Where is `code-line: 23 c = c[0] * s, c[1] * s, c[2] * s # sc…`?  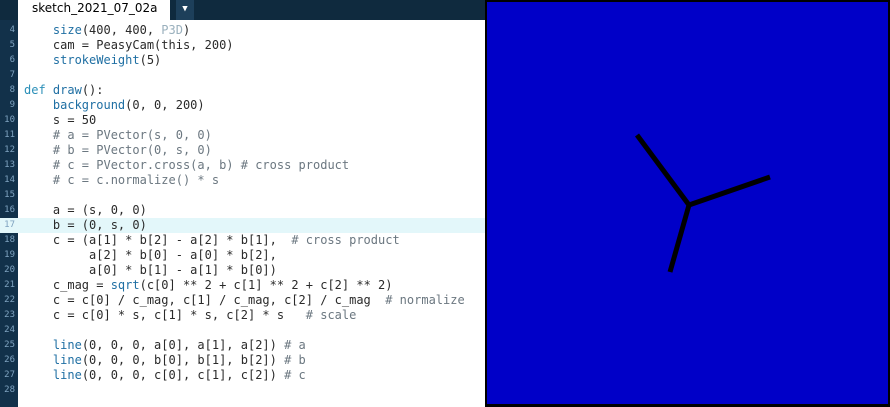
code-line: 23 c = c[0] * s, c[1] * s, c[2] * s # sc… is located at coordinates (242, 315).